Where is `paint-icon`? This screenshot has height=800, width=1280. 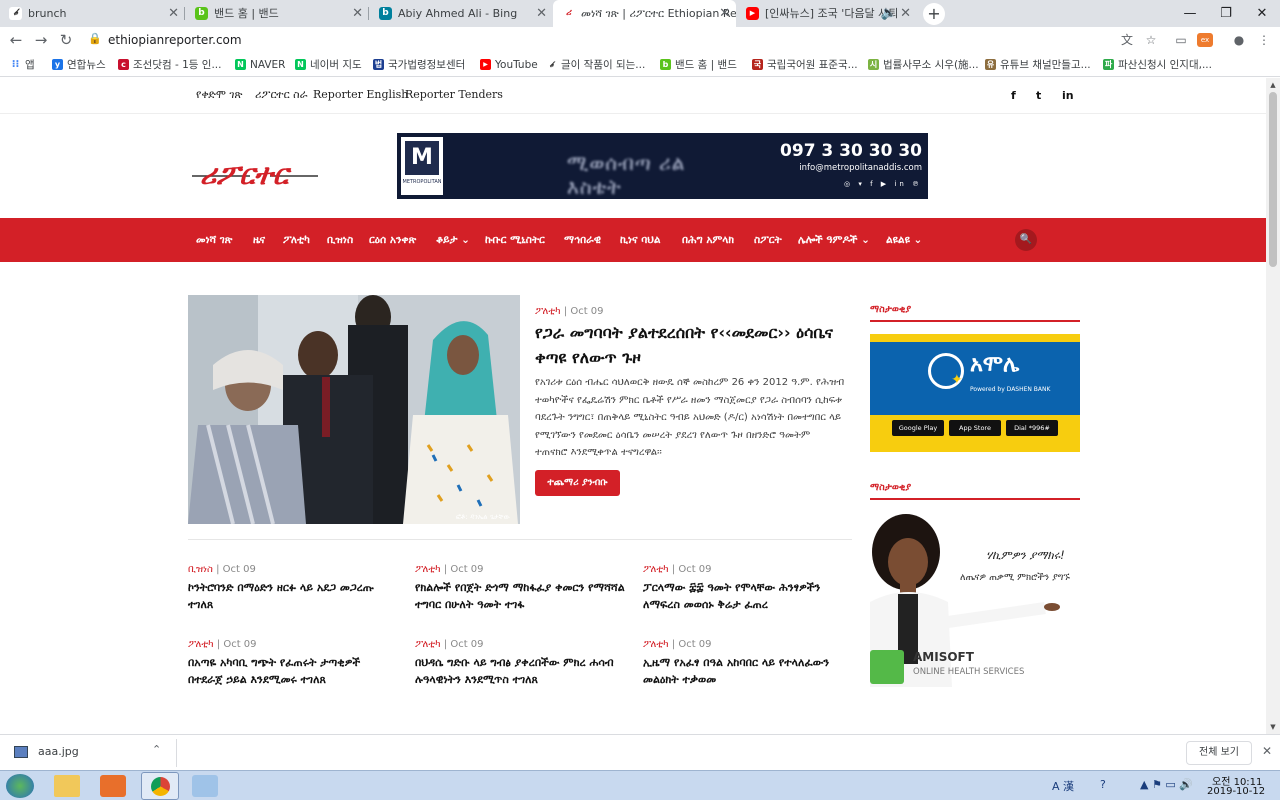
paint-icon is located at coordinates (205, 786).